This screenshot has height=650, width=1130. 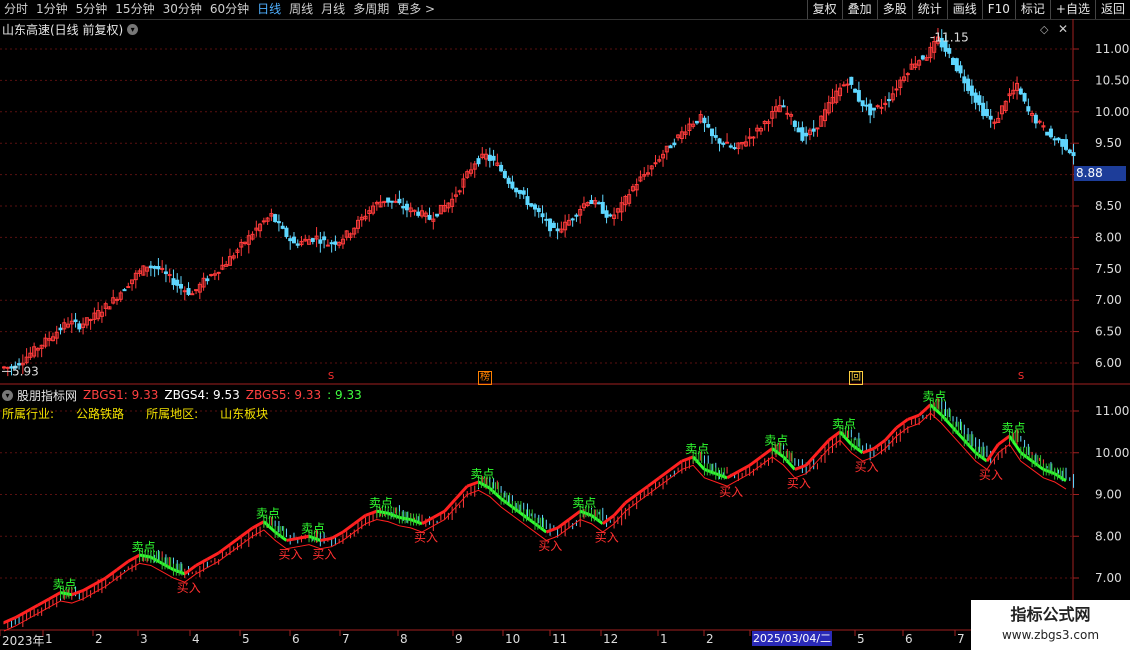 What do you see at coordinates (951, 38) in the screenshot?
I see `high-price-label: 11.15` at bounding box center [951, 38].